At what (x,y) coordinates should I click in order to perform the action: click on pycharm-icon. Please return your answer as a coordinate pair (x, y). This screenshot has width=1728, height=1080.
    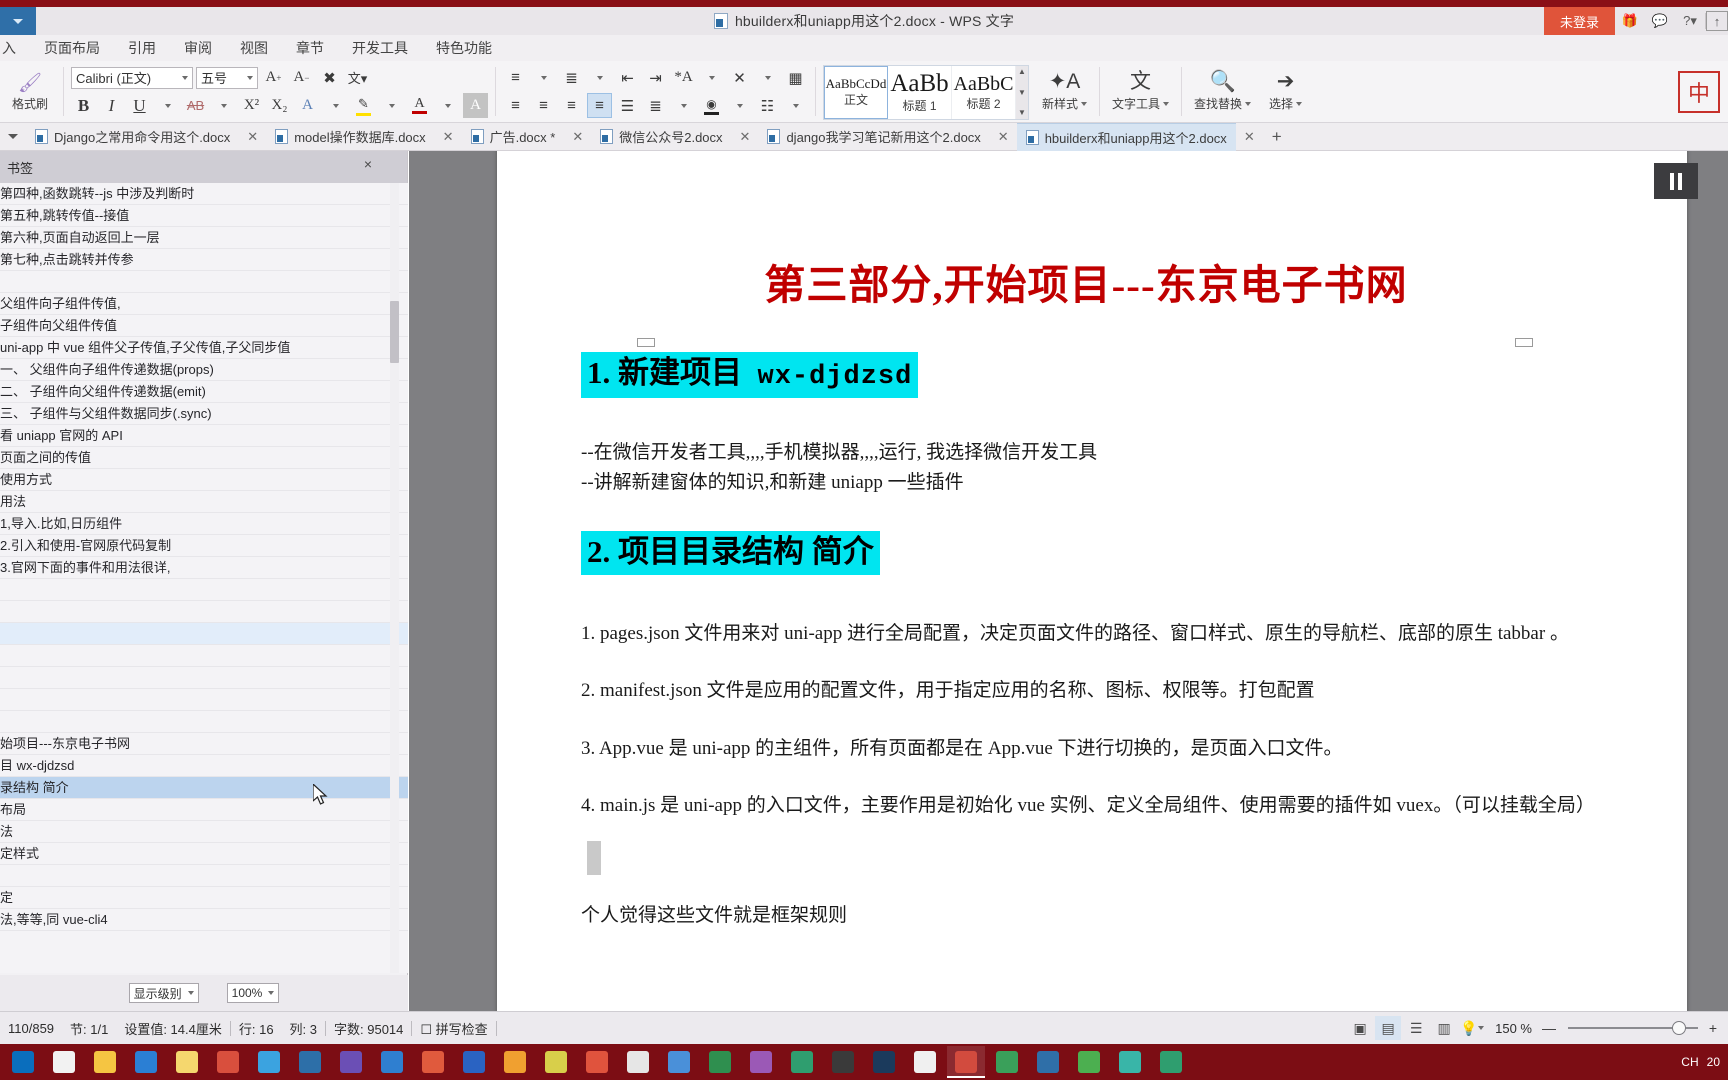
    Looking at the image, I should click on (720, 1062).